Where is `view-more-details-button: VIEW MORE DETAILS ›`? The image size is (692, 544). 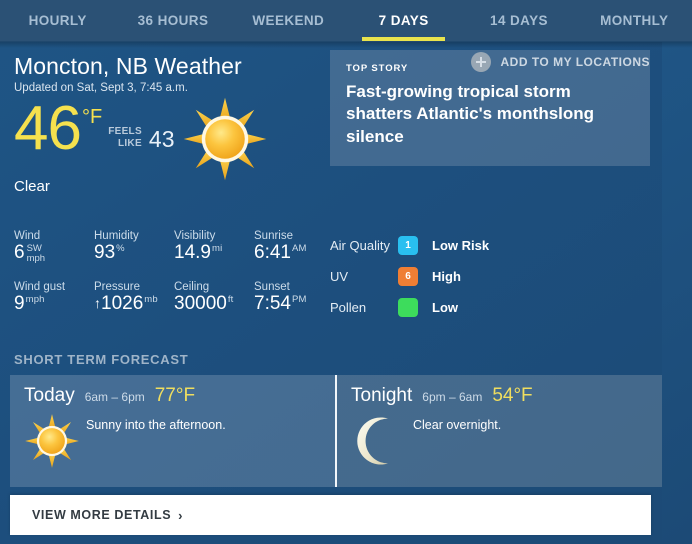 view-more-details-button: VIEW MORE DETAILS › is located at coordinates (330, 515).